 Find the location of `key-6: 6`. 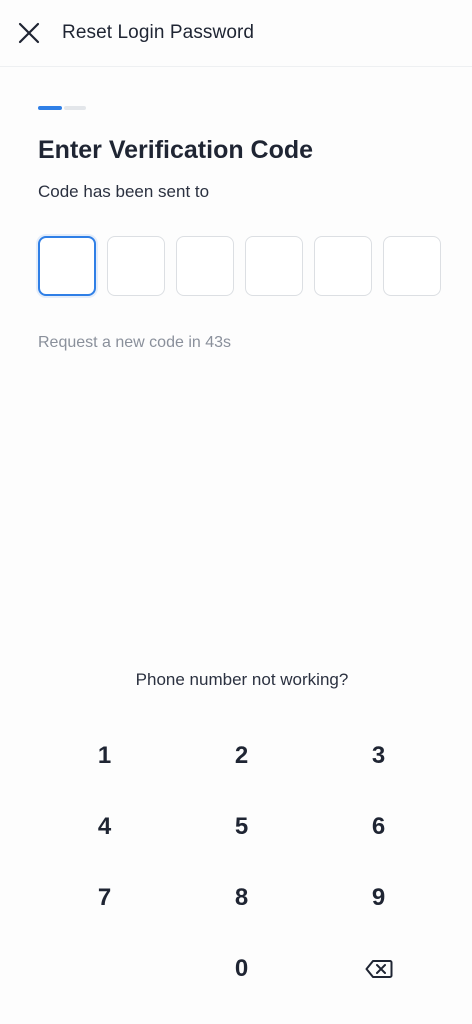

key-6: 6 is located at coordinates (378, 826).